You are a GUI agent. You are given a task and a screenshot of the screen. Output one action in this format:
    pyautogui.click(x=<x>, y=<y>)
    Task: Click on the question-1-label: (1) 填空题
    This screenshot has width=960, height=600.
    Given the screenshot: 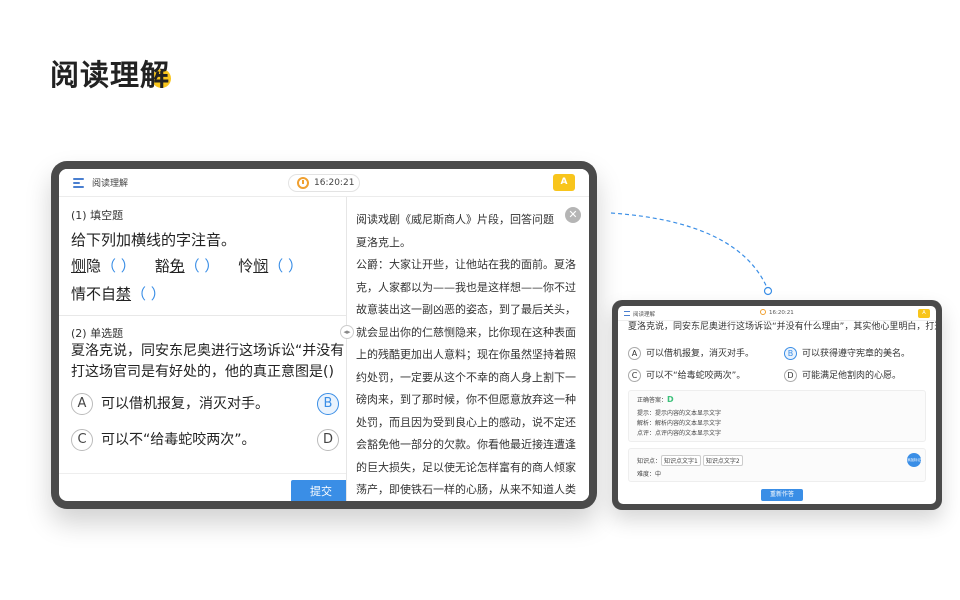 What is the action you would take?
    pyautogui.click(x=97, y=215)
    